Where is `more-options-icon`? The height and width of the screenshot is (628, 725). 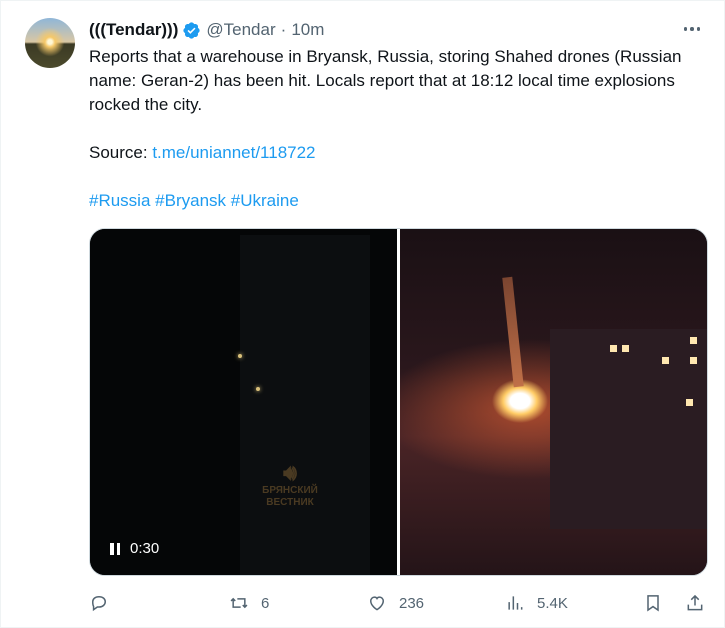 more-options-icon is located at coordinates (692, 29).